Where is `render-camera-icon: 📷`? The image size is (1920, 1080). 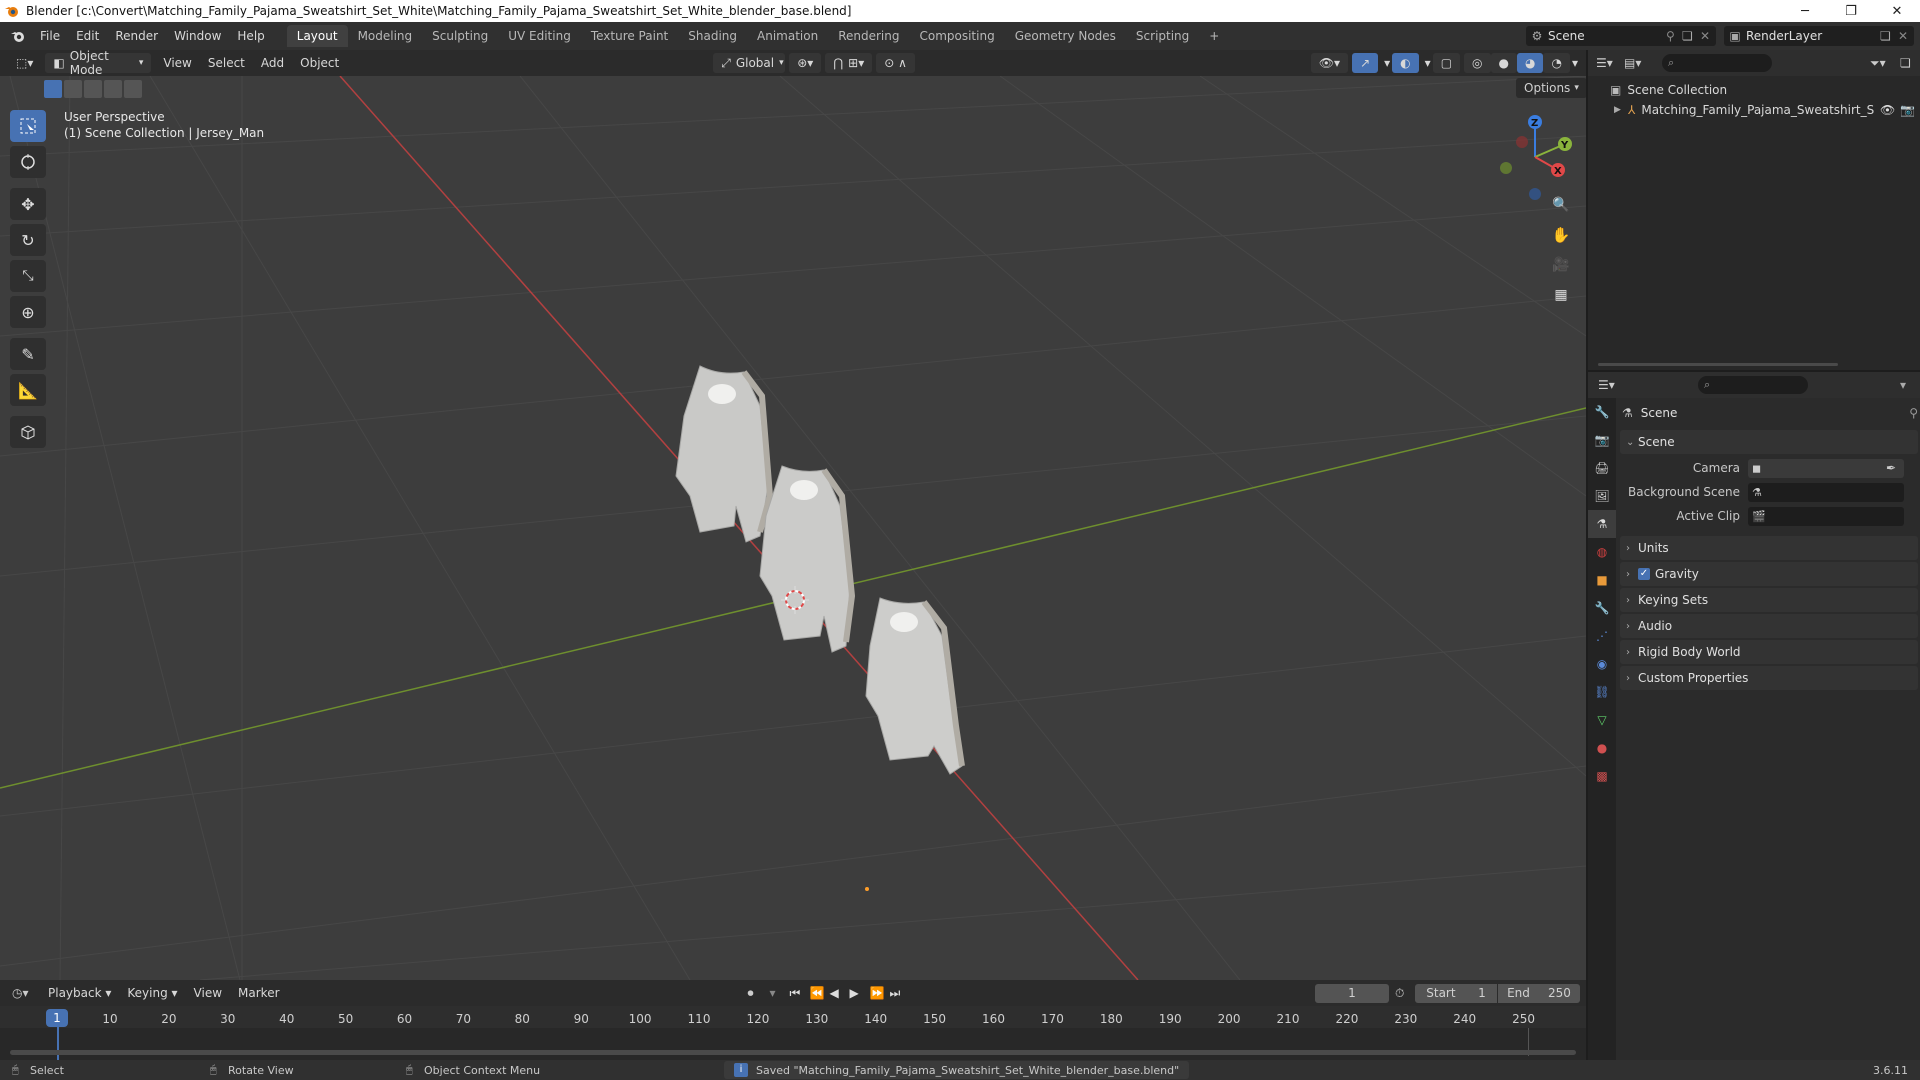
render-camera-icon: 📷 is located at coordinates (1910, 110).